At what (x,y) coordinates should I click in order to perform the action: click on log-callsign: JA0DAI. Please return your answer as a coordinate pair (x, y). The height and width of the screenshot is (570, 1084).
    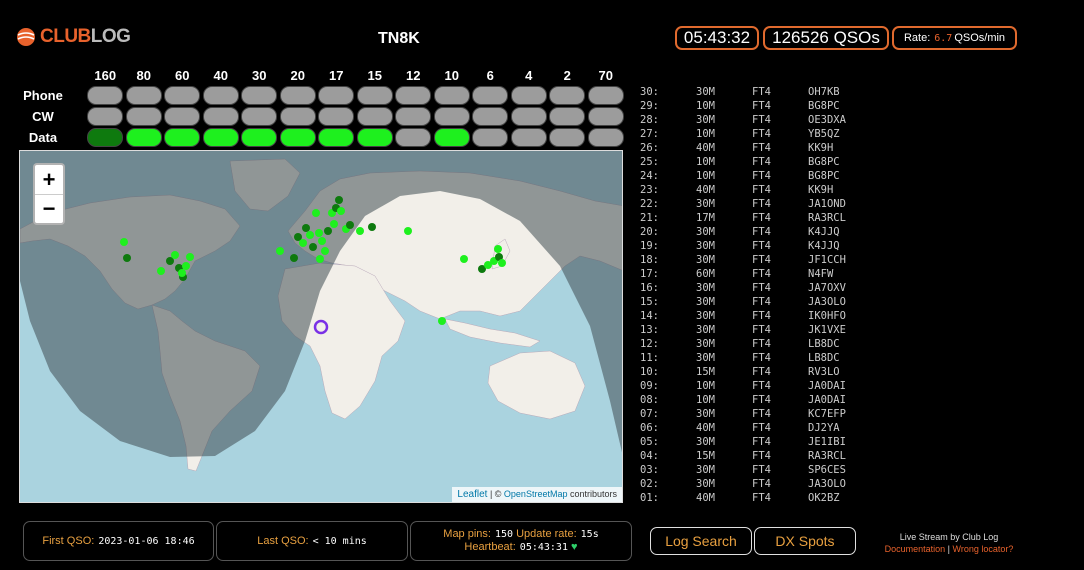
    Looking at the image, I should click on (827, 386).